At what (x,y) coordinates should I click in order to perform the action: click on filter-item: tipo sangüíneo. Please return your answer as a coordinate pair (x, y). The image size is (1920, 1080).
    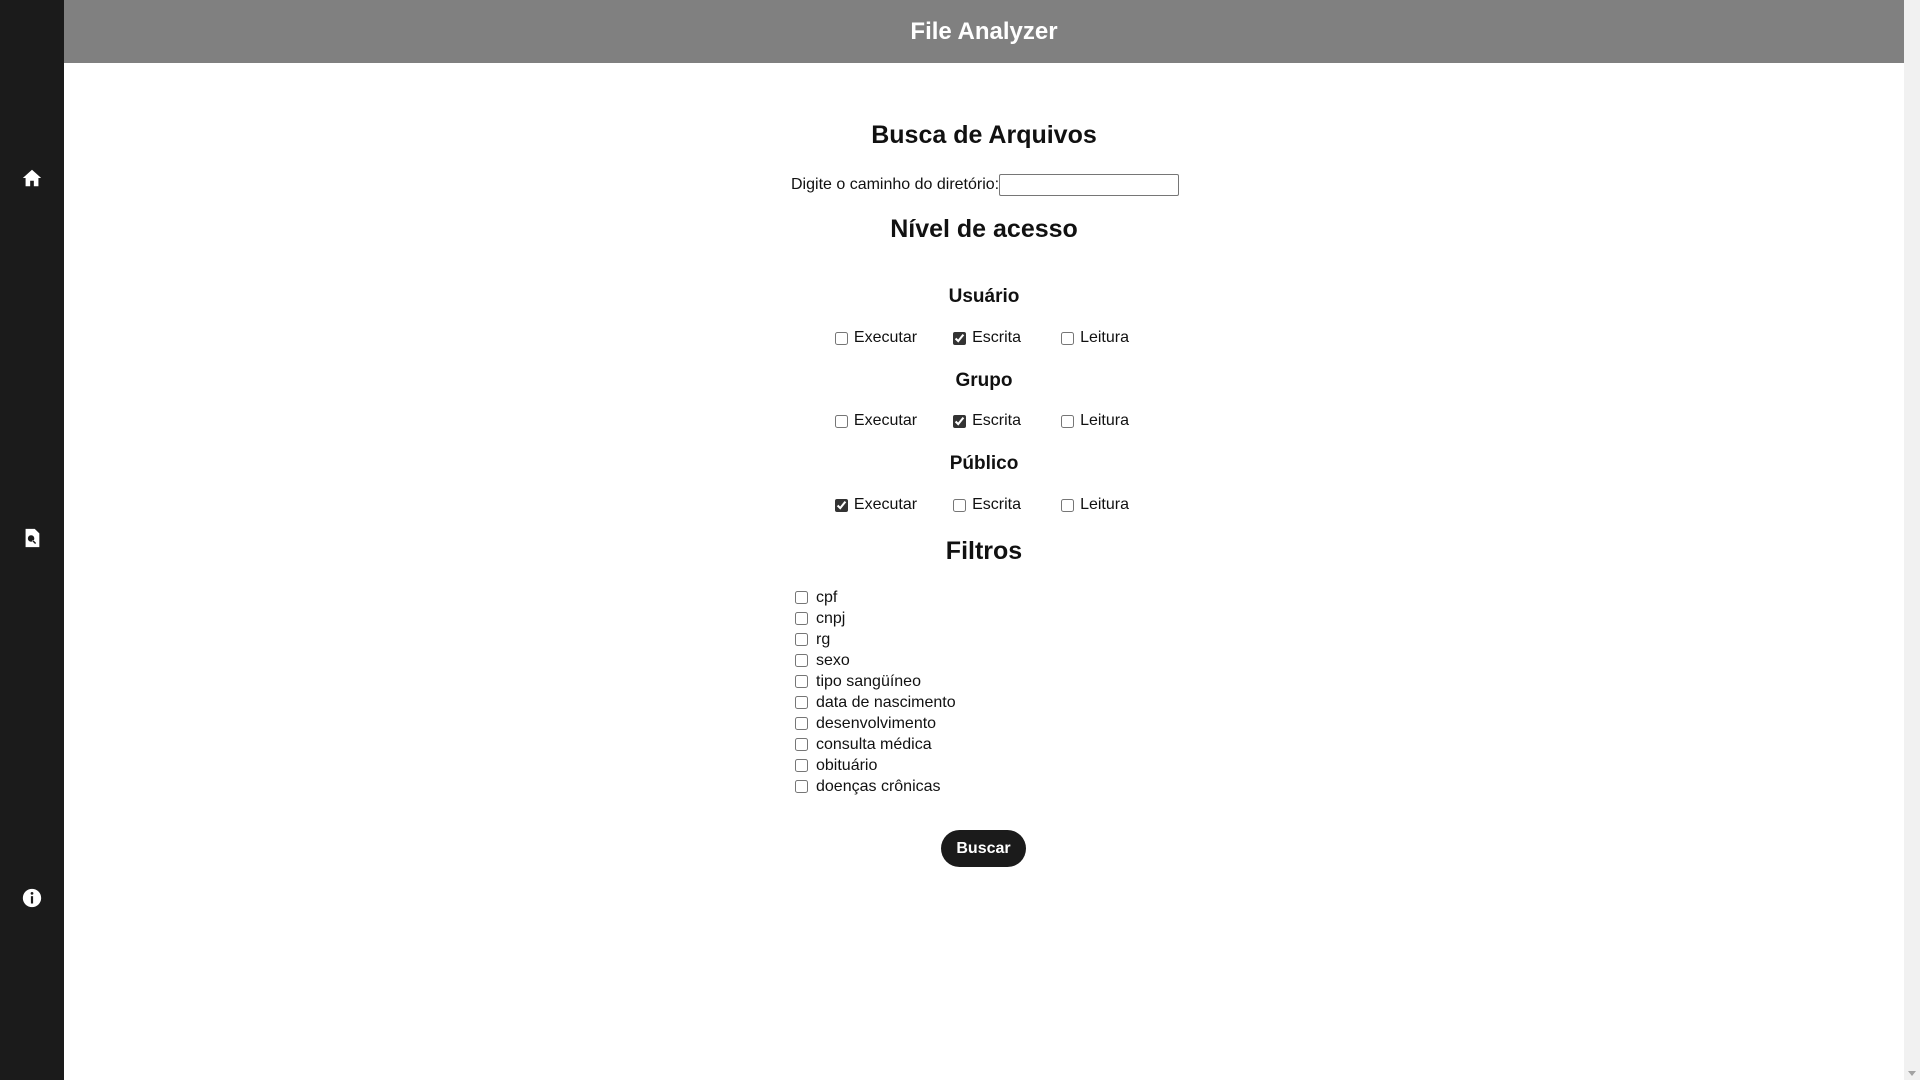
    Looking at the image, I should click on (875, 681).